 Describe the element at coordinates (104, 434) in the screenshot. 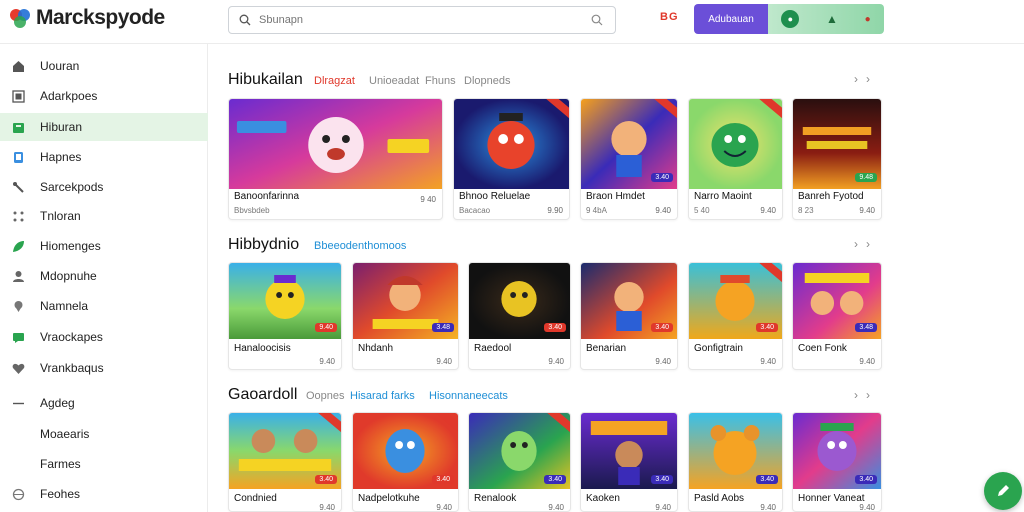

I see `sidebar-item-12: Moaearis` at that location.